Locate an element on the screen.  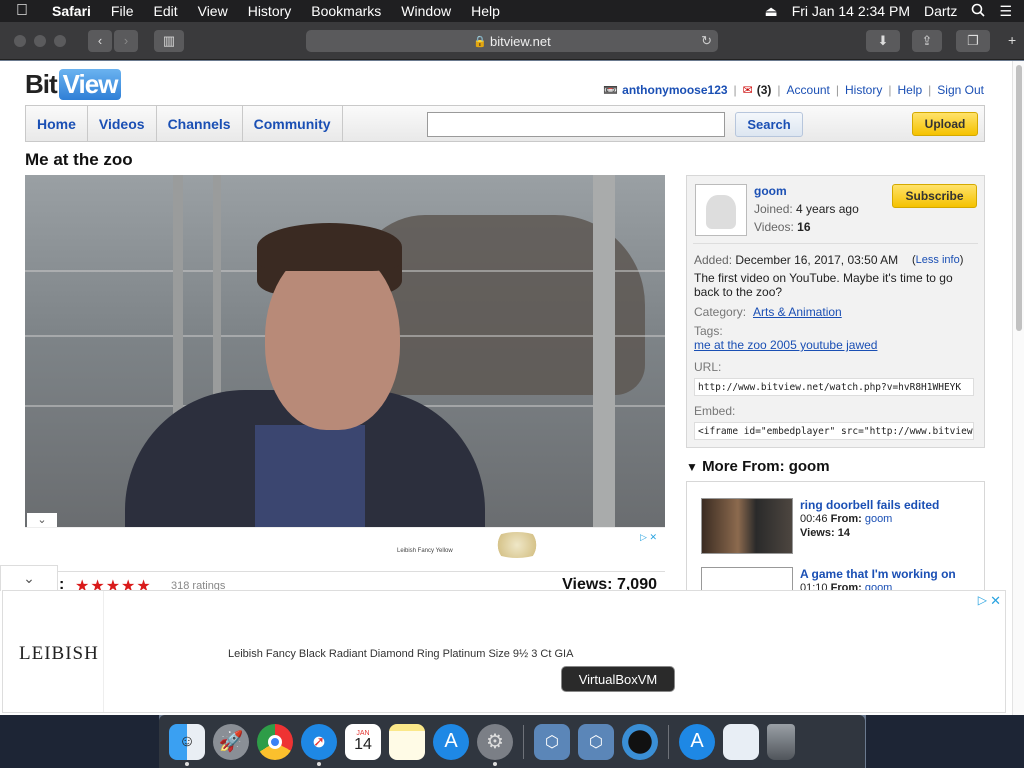
safari-icon: ➚ is located at coordinates (319, 744).